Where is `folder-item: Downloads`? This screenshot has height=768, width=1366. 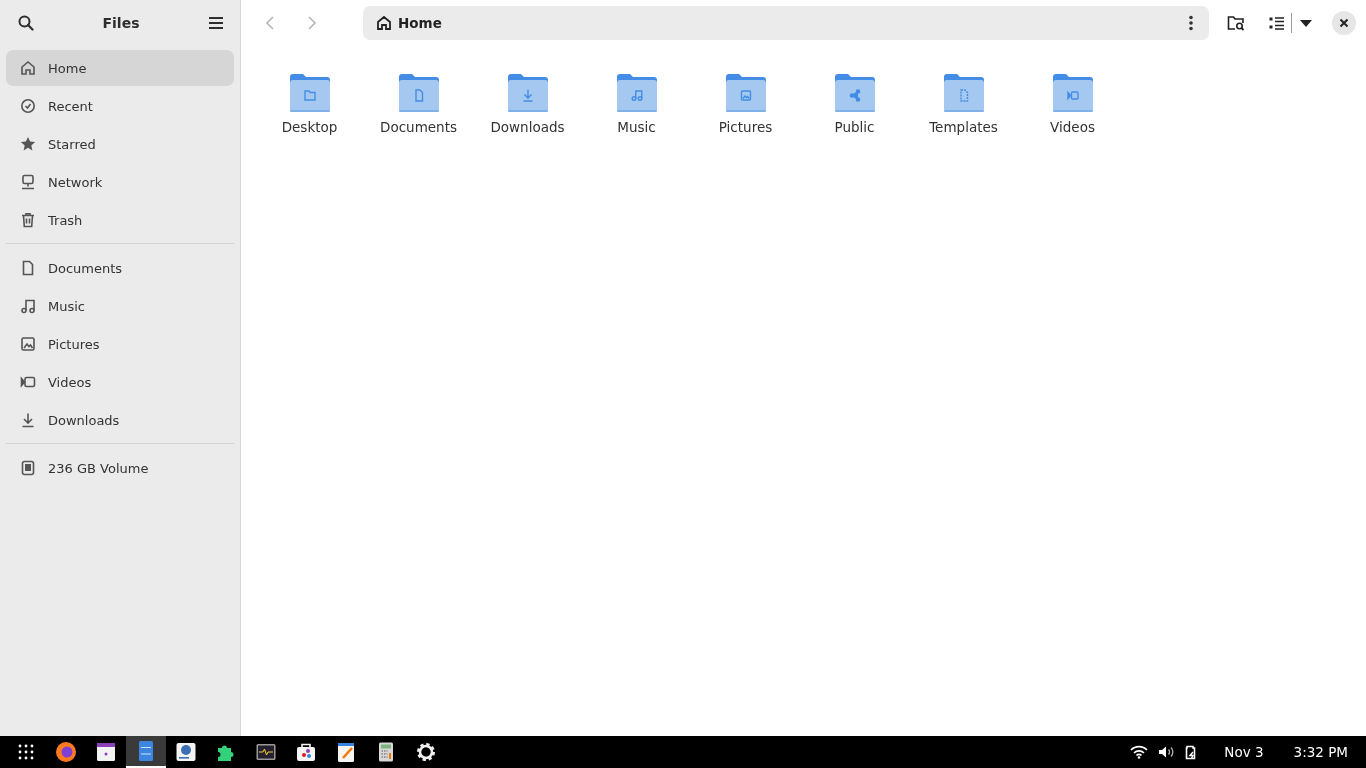
folder-item: Downloads is located at coordinates (527, 104).